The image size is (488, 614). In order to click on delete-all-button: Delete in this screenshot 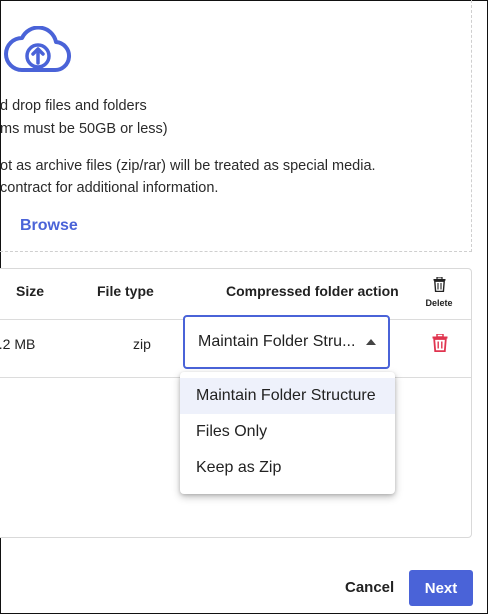, I will do `click(439, 292)`.